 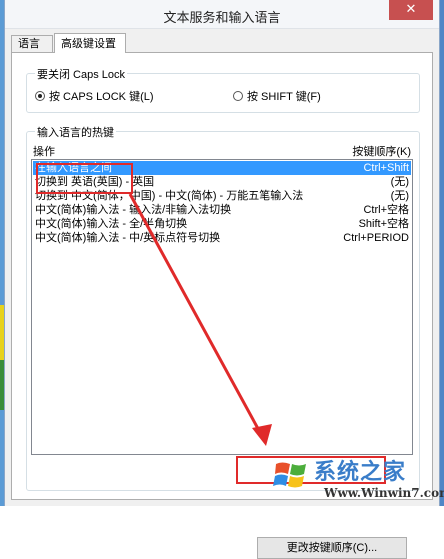 I want to click on list-item: 中文(简体)输入法 - 输入法/非输入法切换 Ctrl+空格, so click(x=222, y=210).